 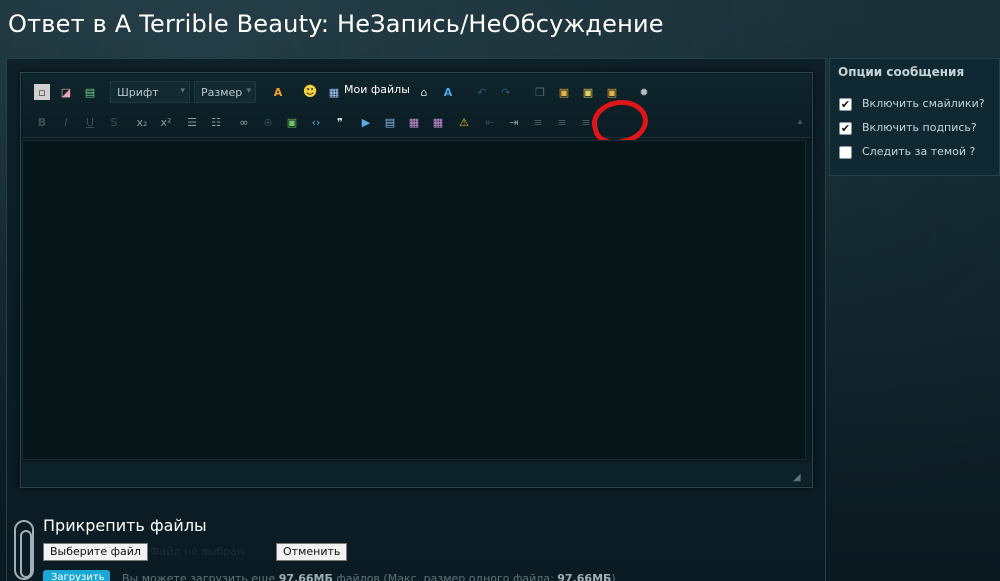 What do you see at coordinates (268, 122) in the screenshot?
I see `unlink-icon: ⊕` at bounding box center [268, 122].